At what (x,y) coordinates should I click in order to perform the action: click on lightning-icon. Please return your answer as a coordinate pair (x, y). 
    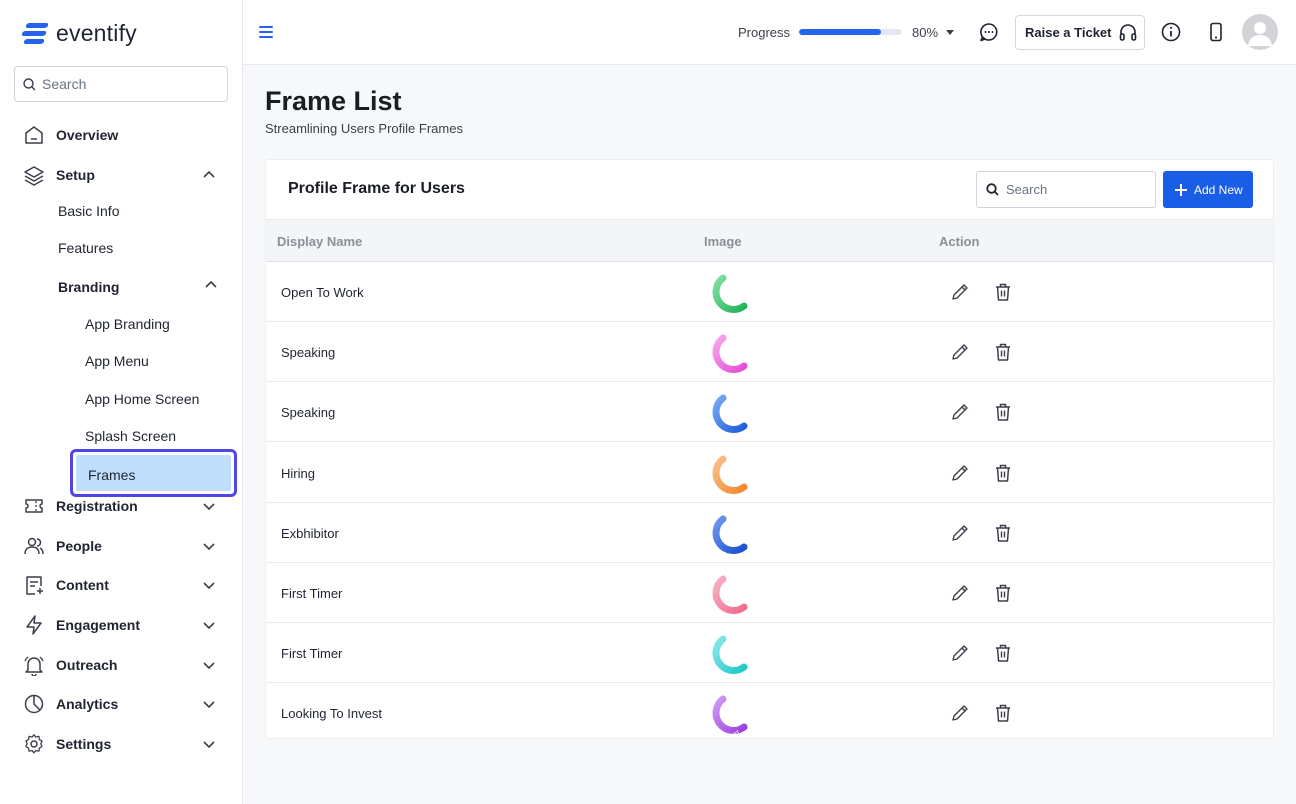
    Looking at the image, I should click on (34, 625).